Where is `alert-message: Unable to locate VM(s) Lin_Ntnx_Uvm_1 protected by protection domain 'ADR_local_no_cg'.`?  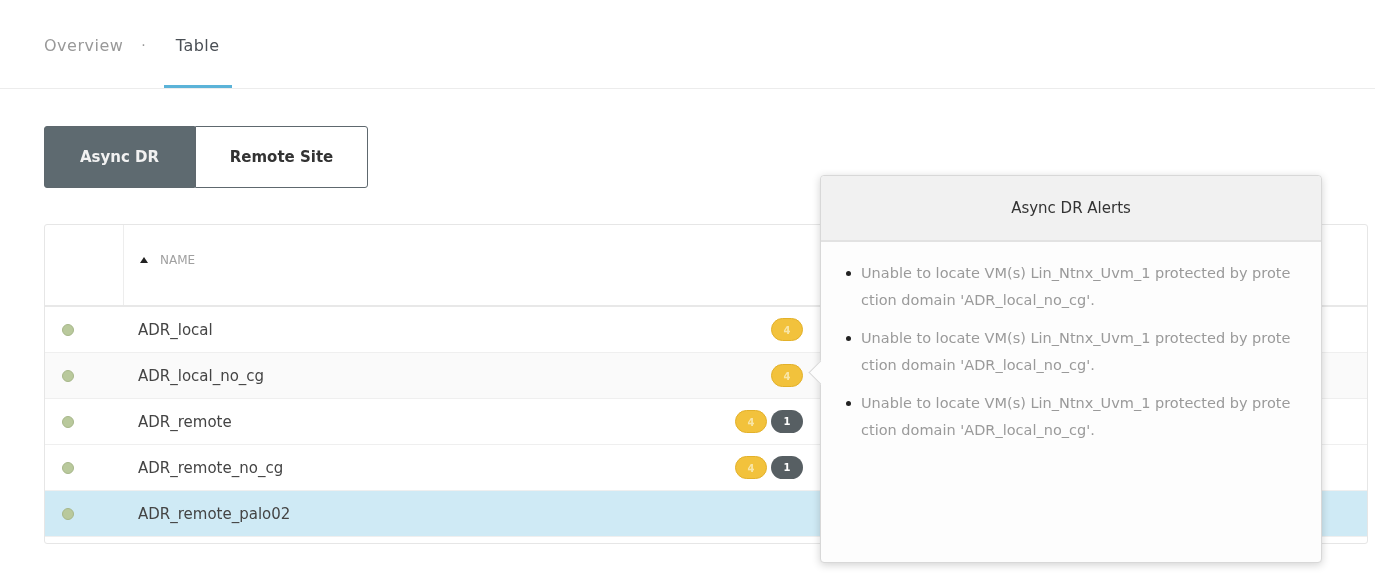
alert-message: Unable to locate VM(s) Lin_Ntnx_Uvm_1 protected by protection domain 'ADR_local_no_cg'. is located at coordinates (1076, 287).